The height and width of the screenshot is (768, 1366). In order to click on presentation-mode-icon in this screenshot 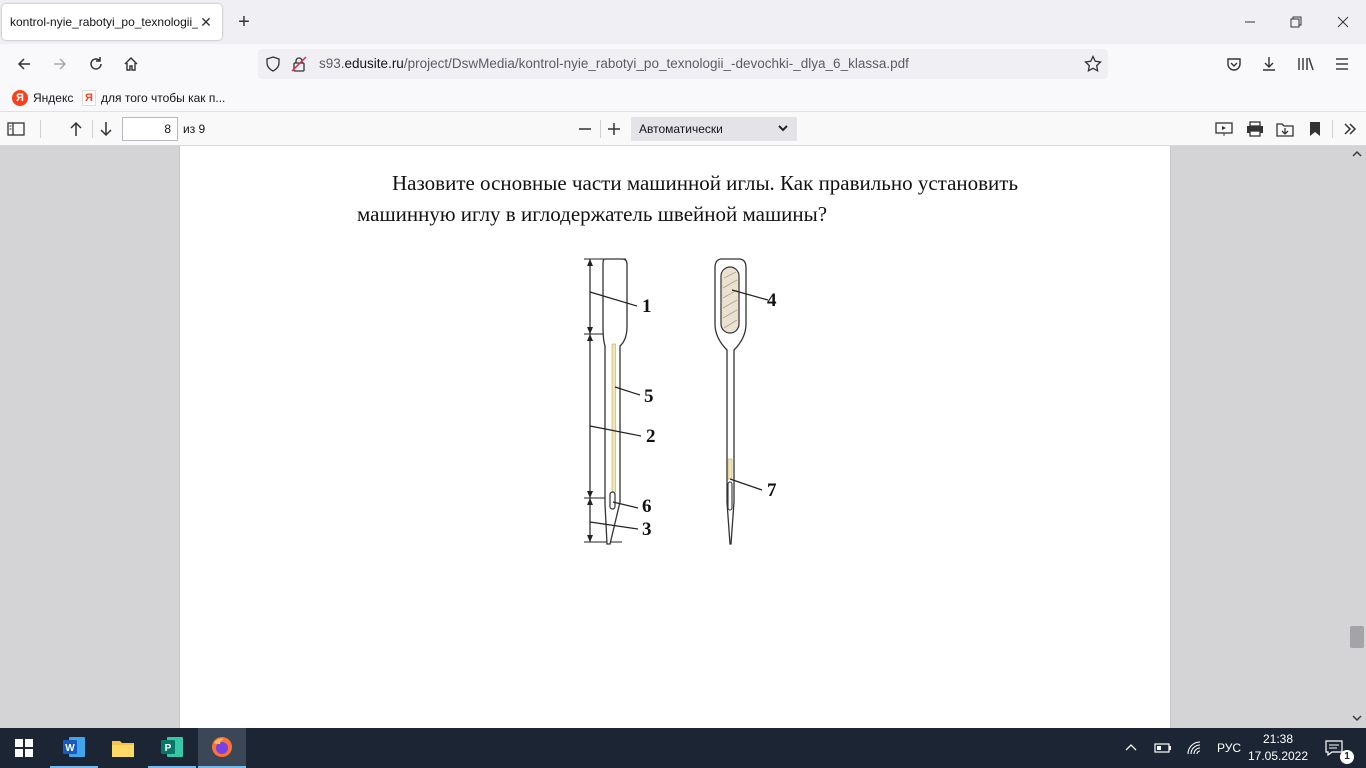, I will do `click(1224, 129)`.